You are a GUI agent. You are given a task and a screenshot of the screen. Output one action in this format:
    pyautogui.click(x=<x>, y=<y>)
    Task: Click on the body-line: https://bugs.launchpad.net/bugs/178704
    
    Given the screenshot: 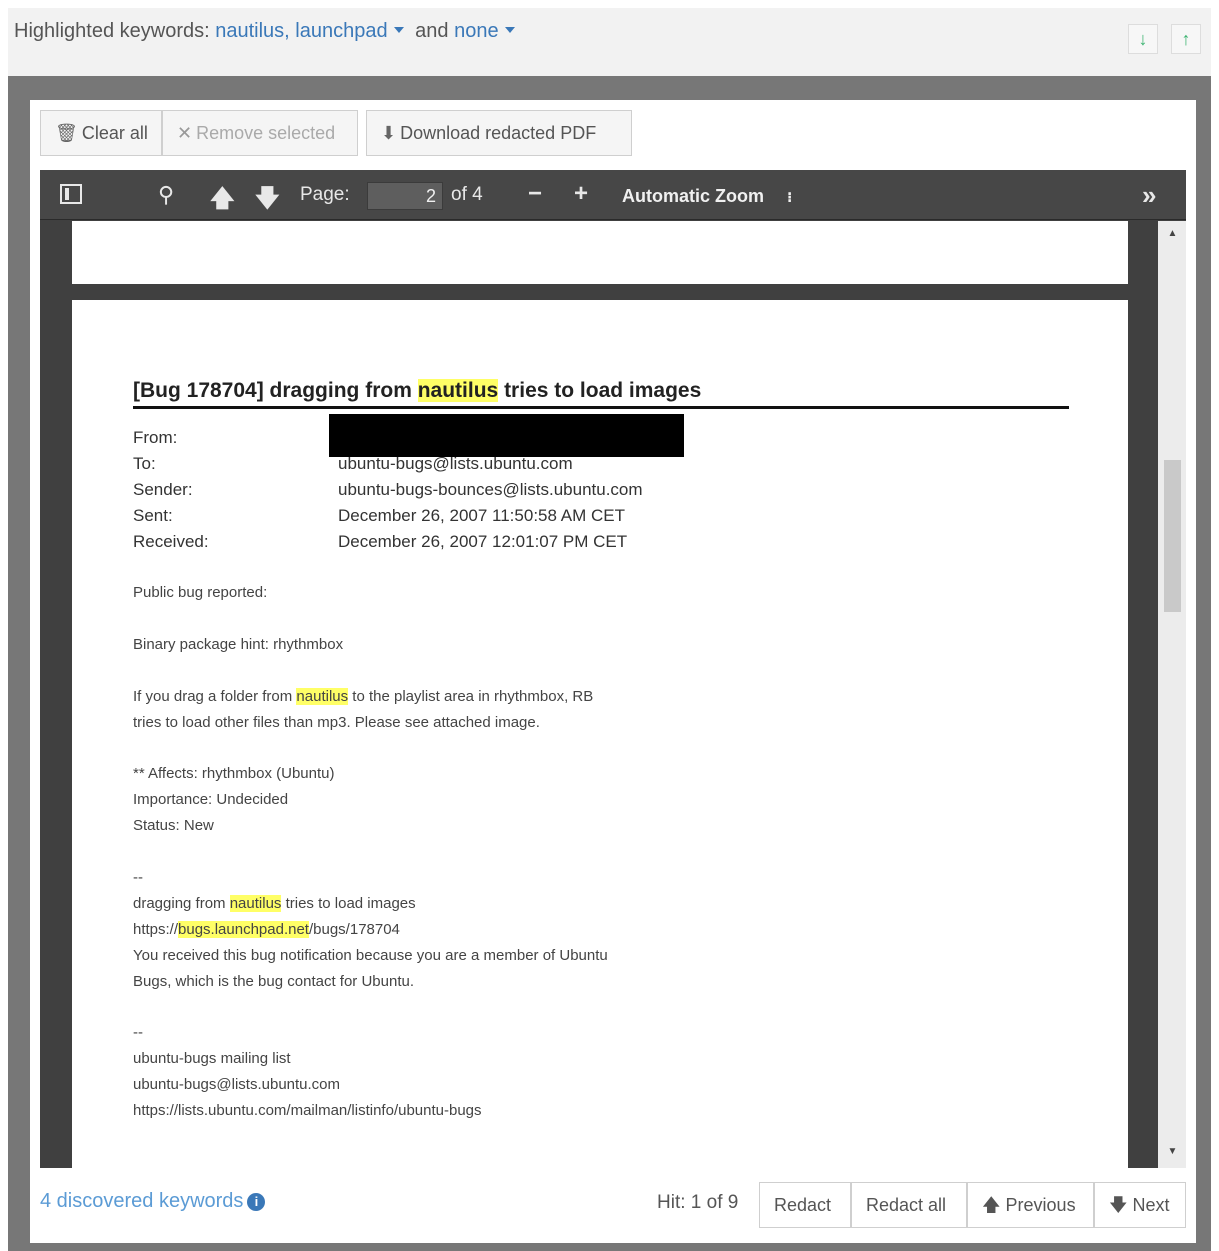 What is the action you would take?
    pyautogui.click(x=266, y=929)
    